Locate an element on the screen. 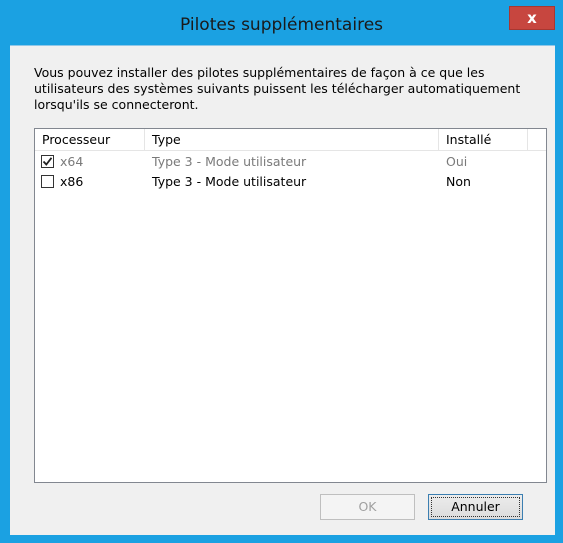 This screenshot has width=563, height=543. checkbox-x64 is located at coordinates (47, 161).